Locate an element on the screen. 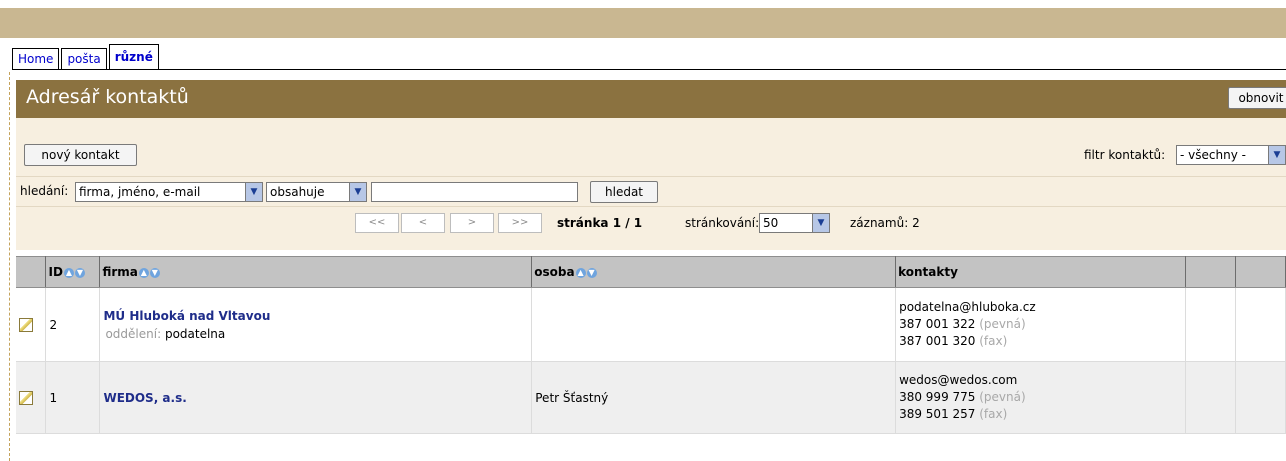  per-page-value: 50 is located at coordinates (771, 223).